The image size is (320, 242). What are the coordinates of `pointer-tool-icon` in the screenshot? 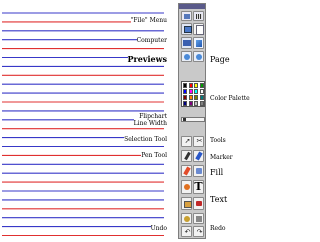 It's located at (187, 219).